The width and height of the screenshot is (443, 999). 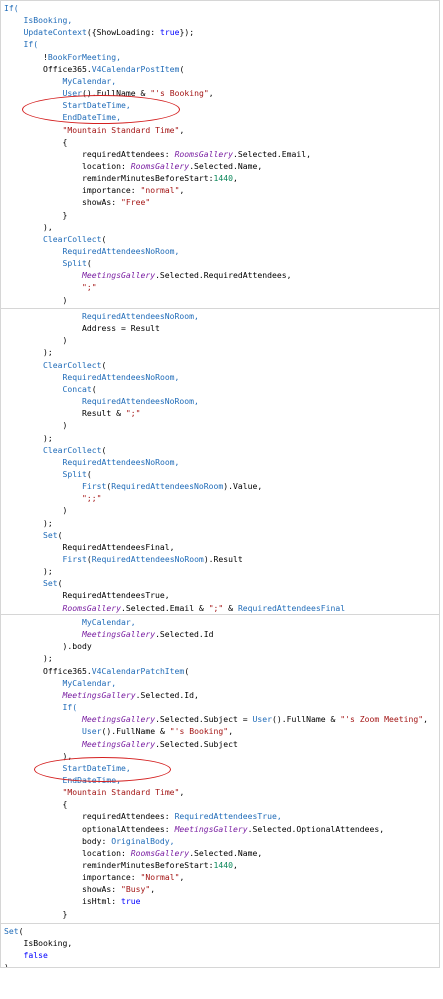 I want to click on code-token: ({ShowLoading:, so click(x=123, y=32).